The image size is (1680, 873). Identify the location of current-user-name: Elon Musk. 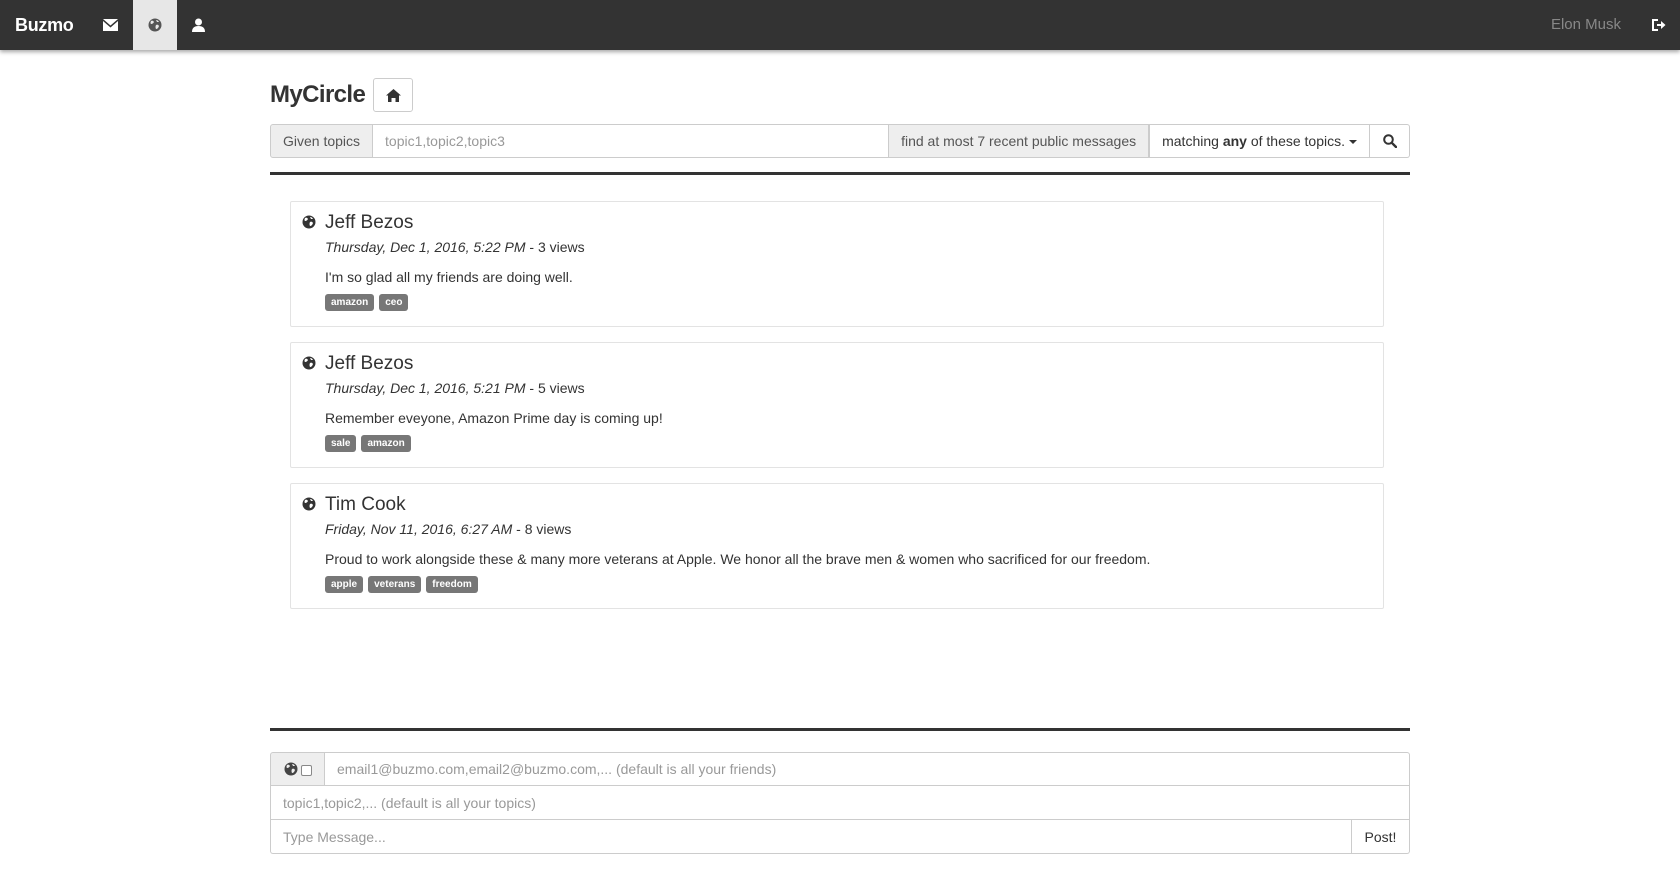
(1586, 25).